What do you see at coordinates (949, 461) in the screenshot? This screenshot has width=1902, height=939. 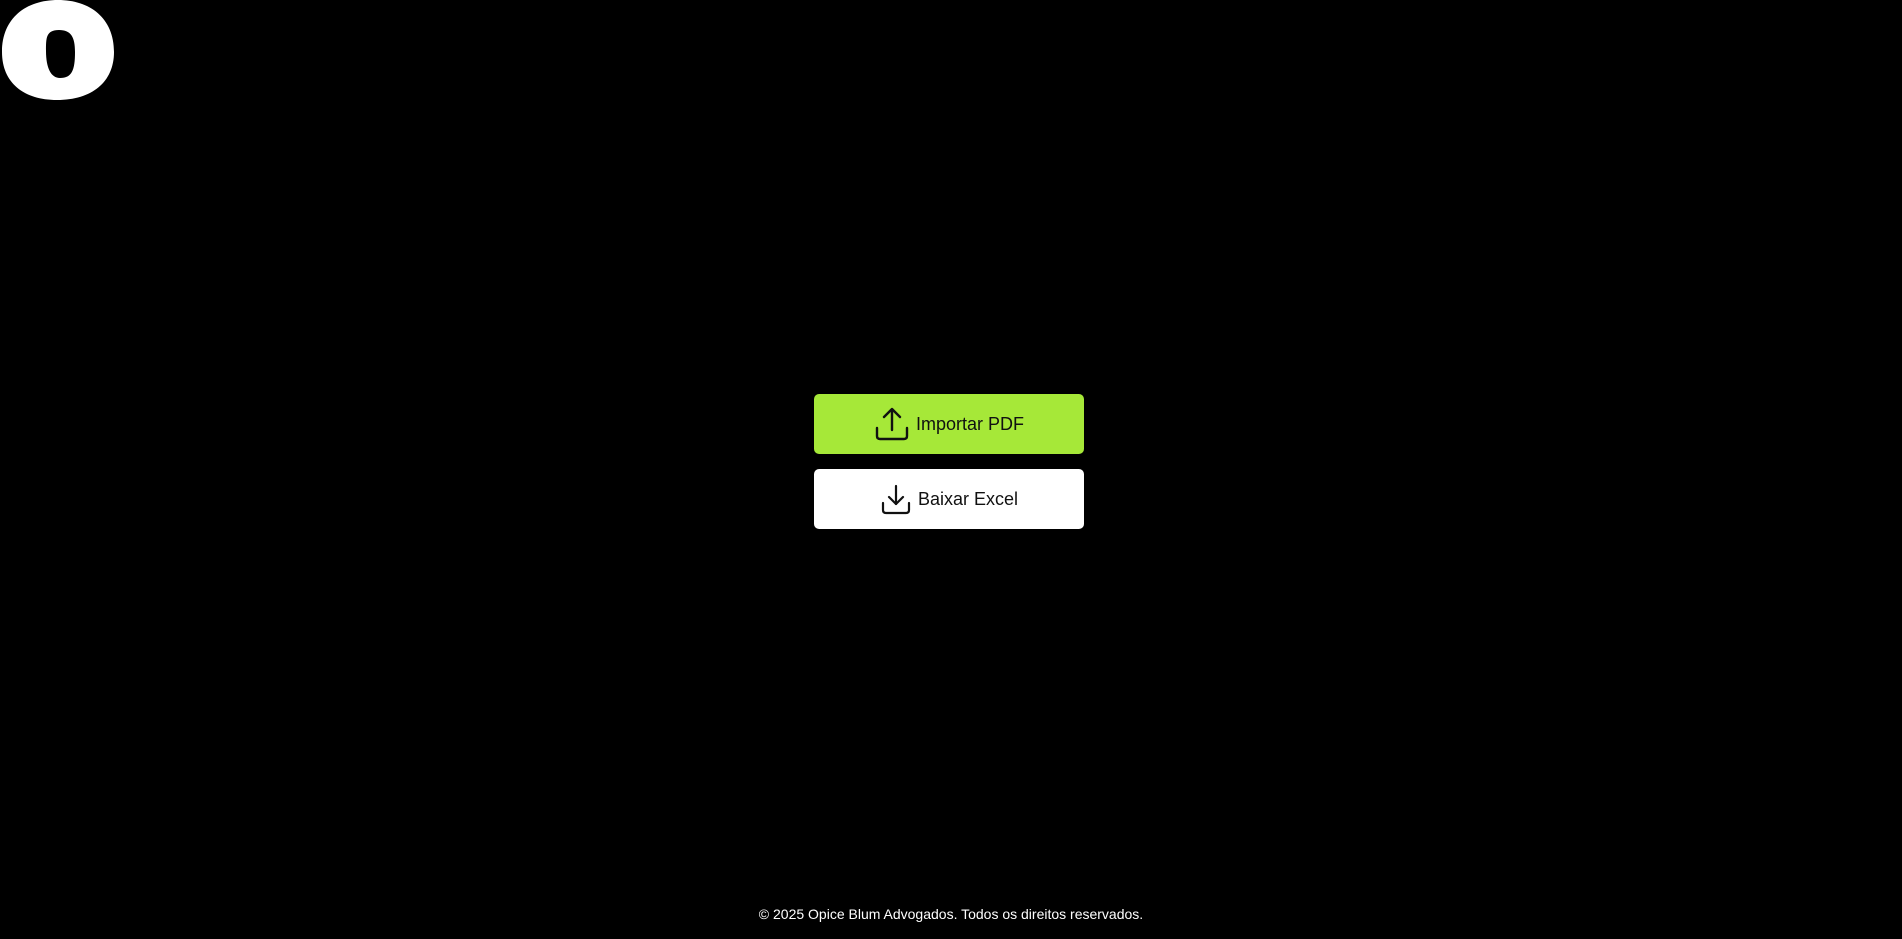 I see `action-buttons: Importar PDF Baixar Excel` at bounding box center [949, 461].